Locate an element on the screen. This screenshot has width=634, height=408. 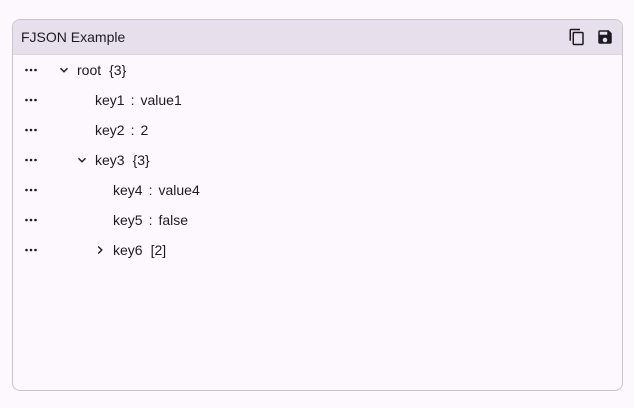
copy-button is located at coordinates (577, 37).